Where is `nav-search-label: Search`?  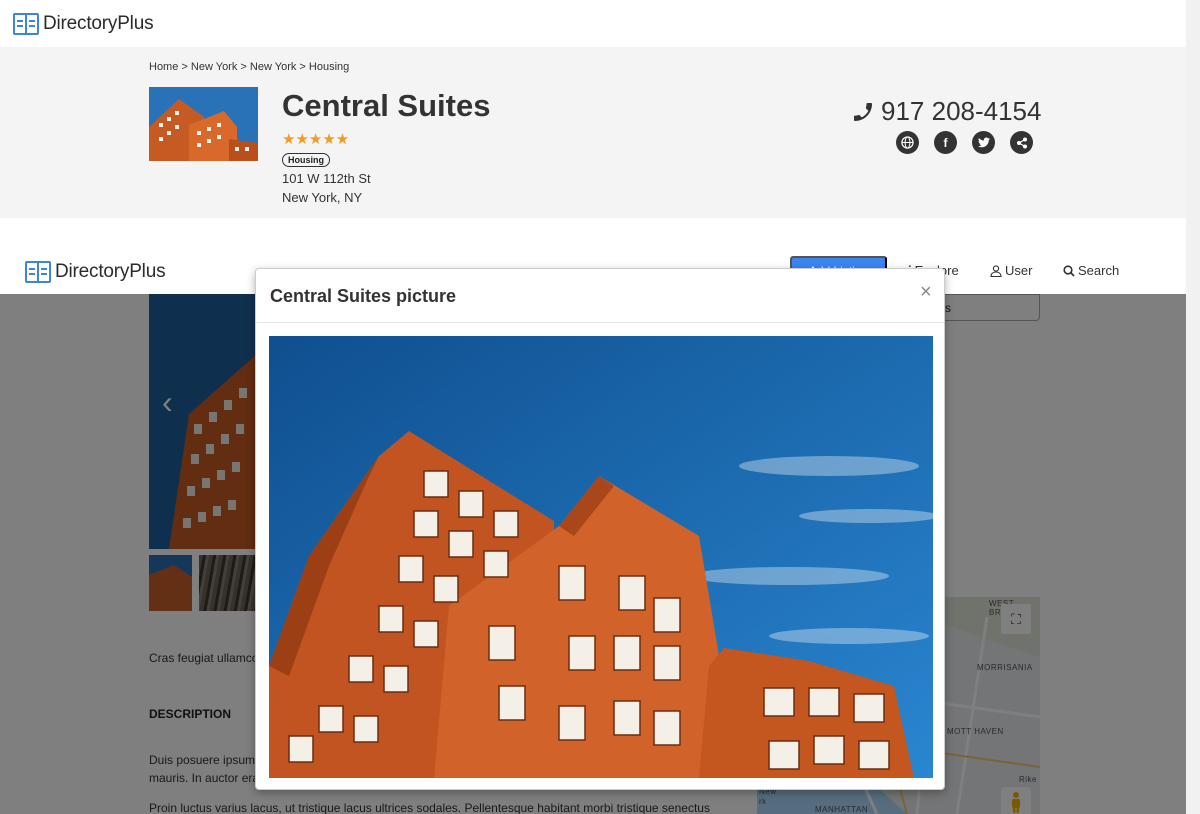
nav-search-label: Search is located at coordinates (1099, 270).